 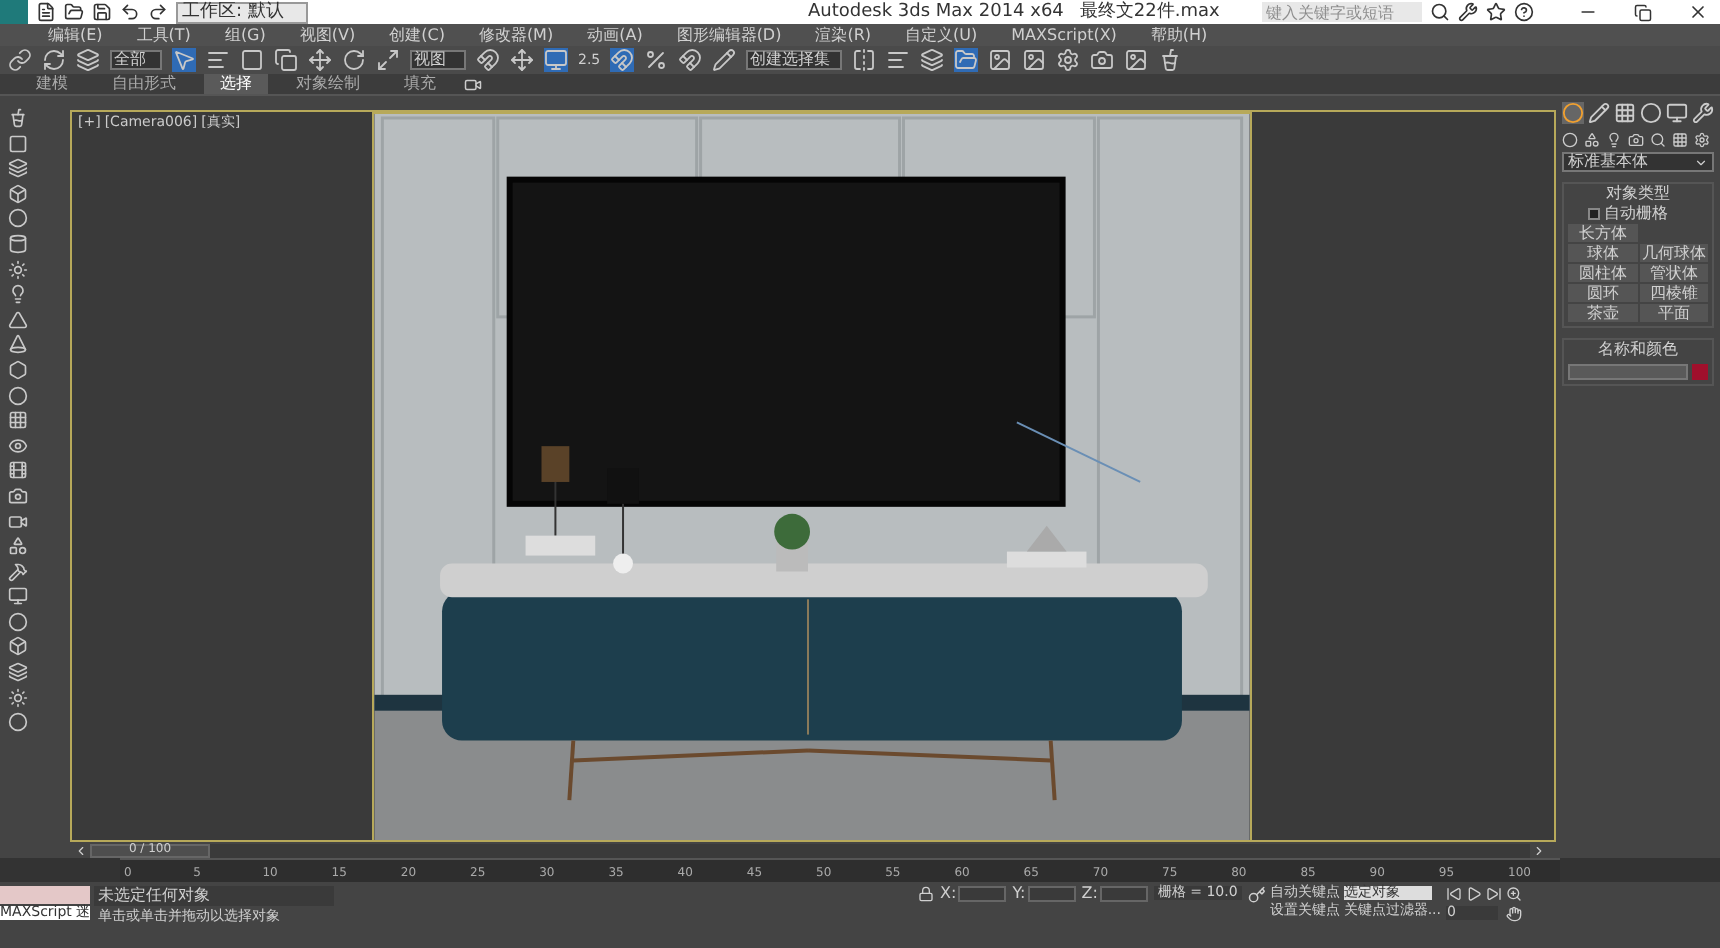 What do you see at coordinates (729, 35) in the screenshot?
I see `menu-item: 图形编辑器(D)` at bounding box center [729, 35].